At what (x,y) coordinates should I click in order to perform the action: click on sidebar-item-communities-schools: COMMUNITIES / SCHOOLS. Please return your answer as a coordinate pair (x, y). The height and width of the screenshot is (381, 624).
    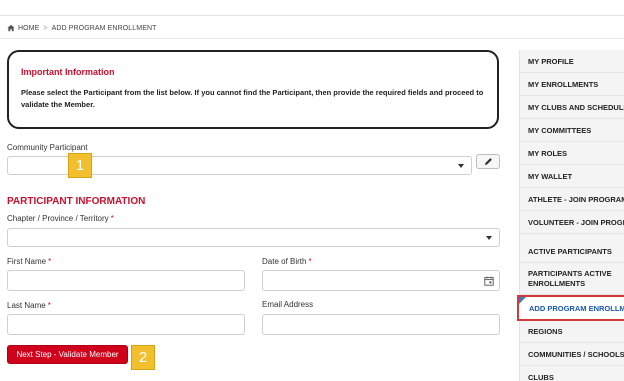
    Looking at the image, I should click on (572, 354).